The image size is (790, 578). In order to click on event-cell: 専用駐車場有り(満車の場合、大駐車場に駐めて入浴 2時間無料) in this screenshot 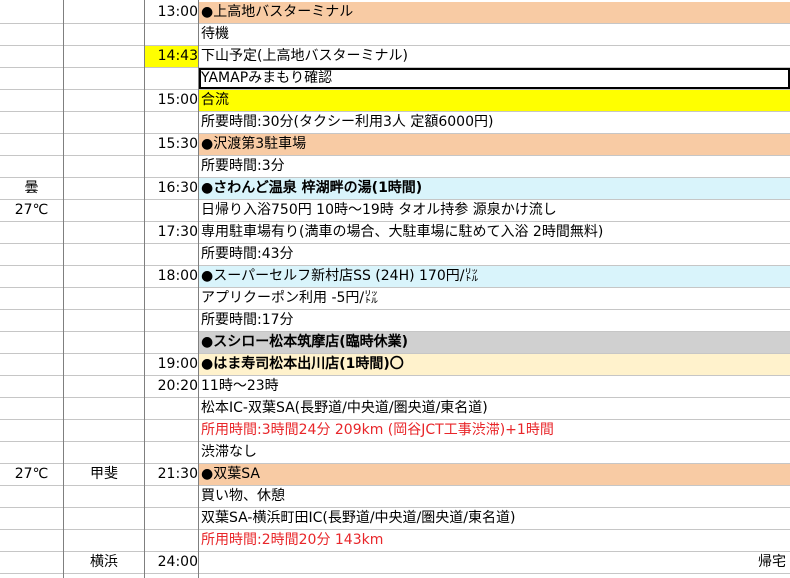, I will do `click(494, 232)`.